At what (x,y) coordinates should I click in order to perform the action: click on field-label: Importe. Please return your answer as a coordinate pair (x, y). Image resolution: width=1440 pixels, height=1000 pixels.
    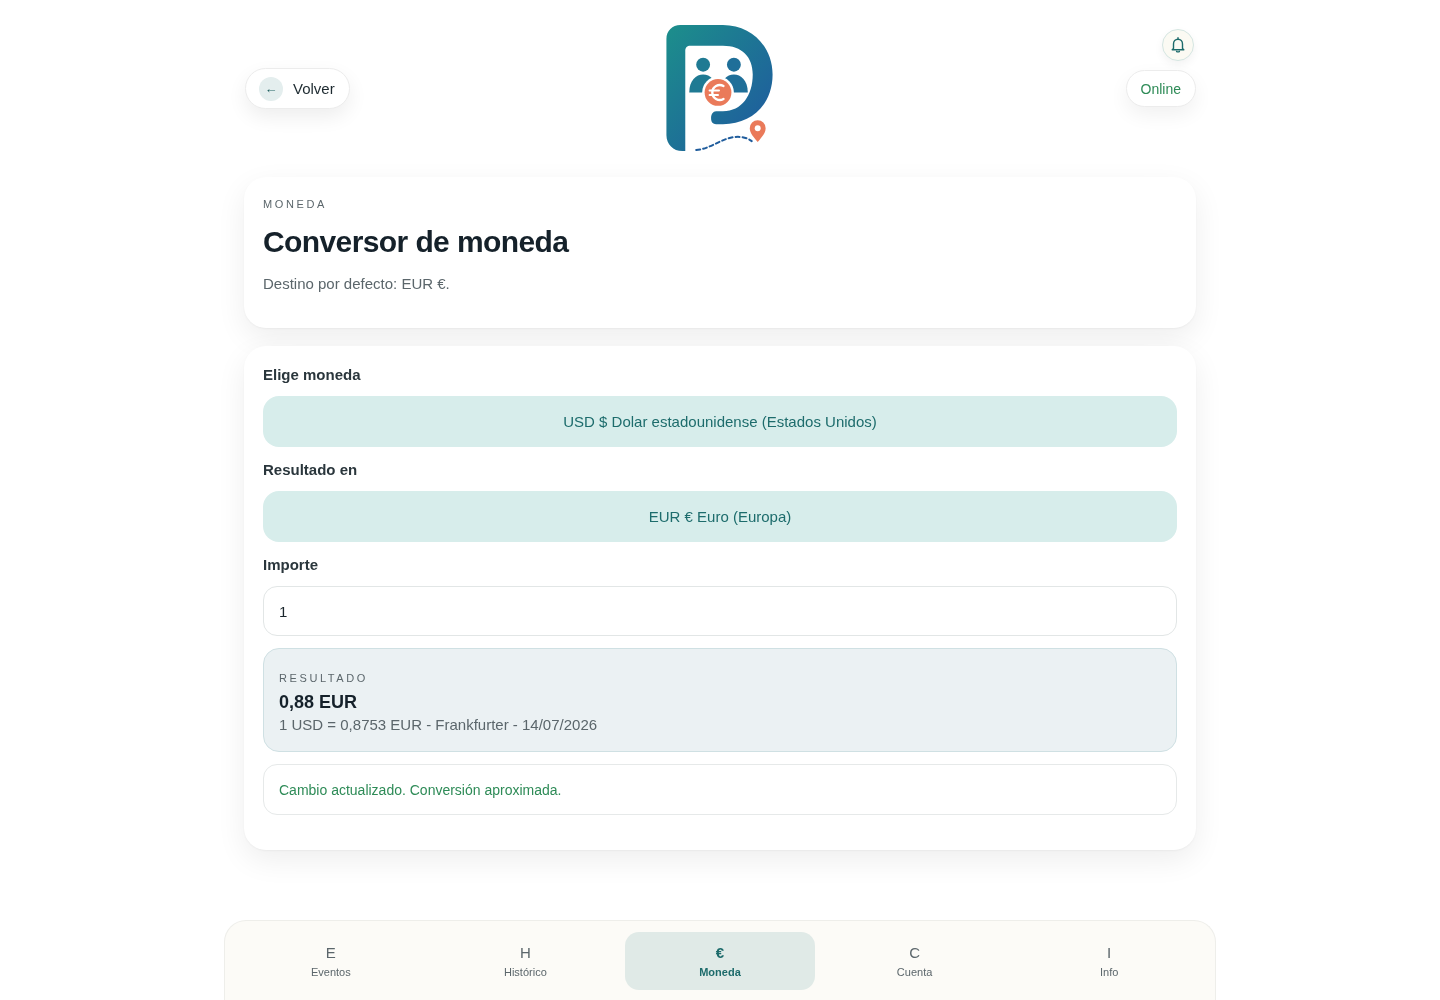
    Looking at the image, I should click on (291, 565).